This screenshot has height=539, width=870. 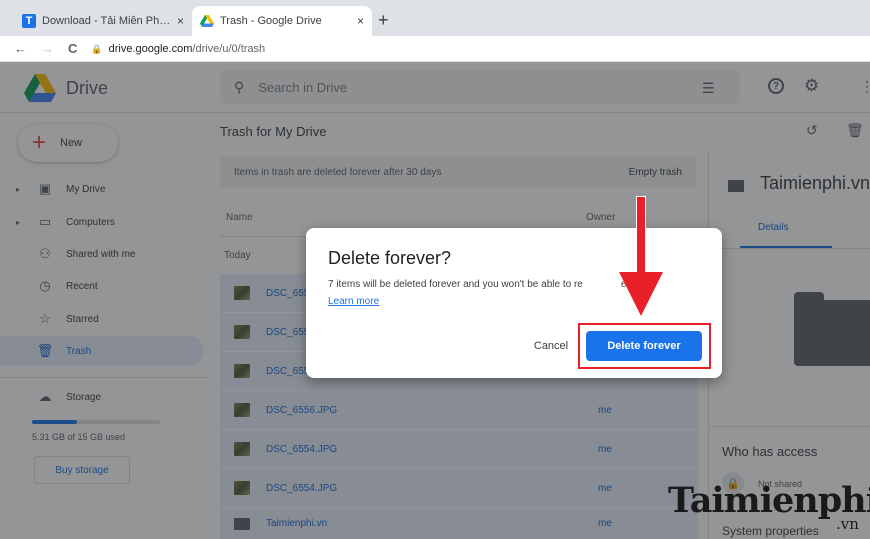 What do you see at coordinates (353, 301) in the screenshot?
I see `learn-more-link: Learn more` at bounding box center [353, 301].